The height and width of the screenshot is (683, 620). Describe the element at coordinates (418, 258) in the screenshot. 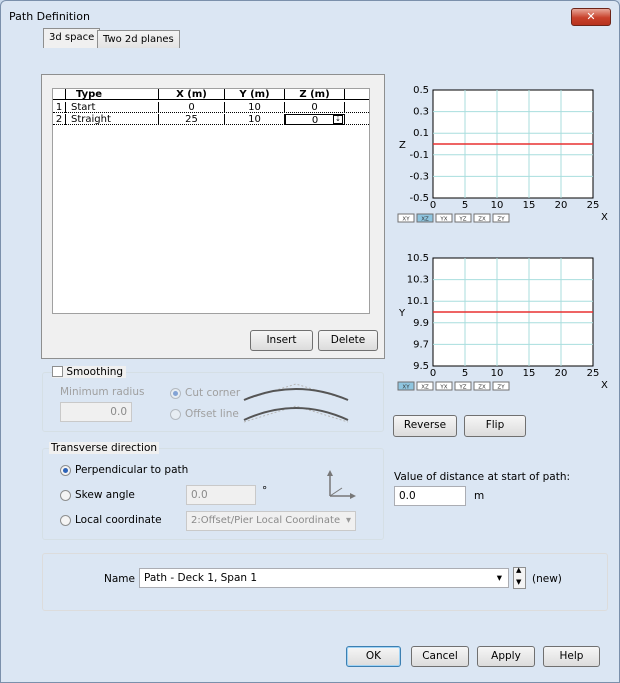

I see `y-tick-label: 10.5` at that location.